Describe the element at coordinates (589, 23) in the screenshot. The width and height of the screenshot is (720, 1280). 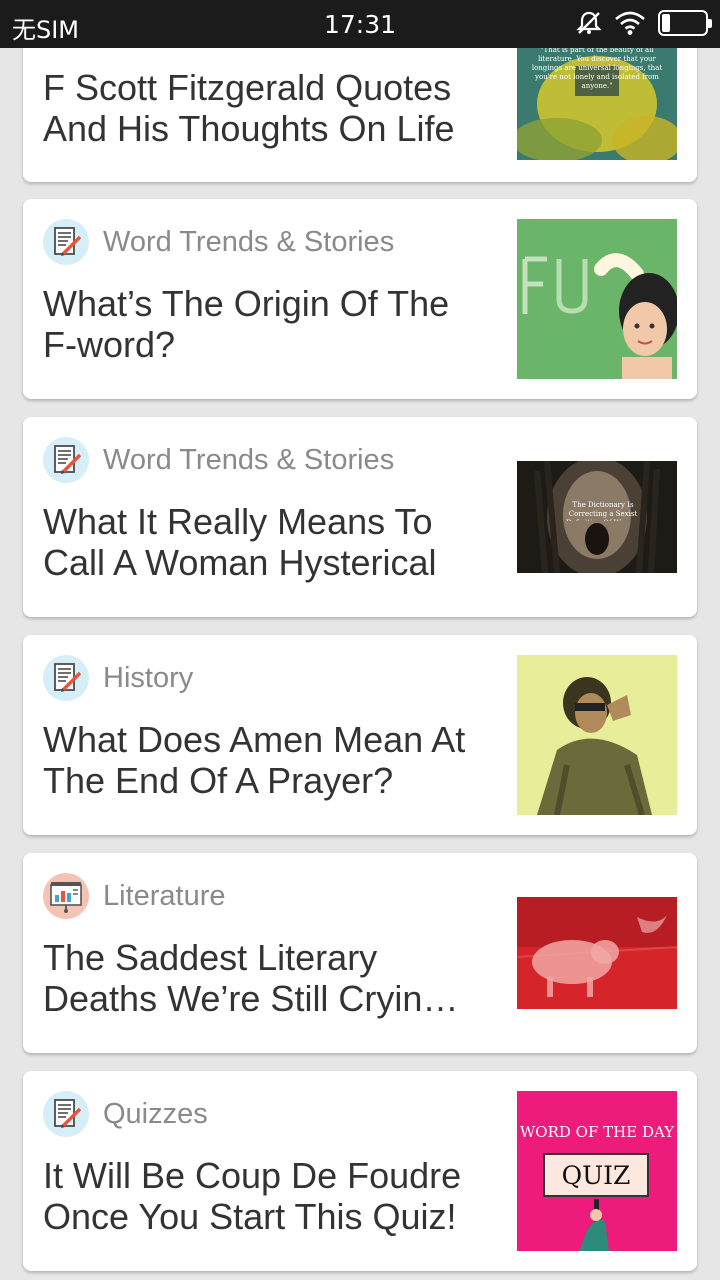
I see `mute-icon` at that location.